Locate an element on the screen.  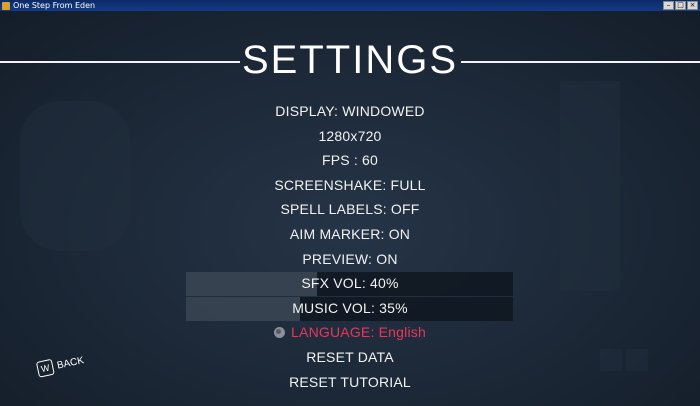
maximize-button: □ is located at coordinates (680, 5).